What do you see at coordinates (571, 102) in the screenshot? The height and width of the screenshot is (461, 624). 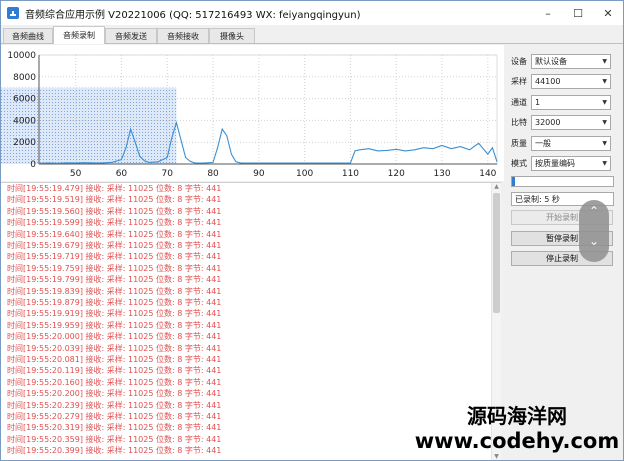 I see `channel-select: 1 ▼` at bounding box center [571, 102].